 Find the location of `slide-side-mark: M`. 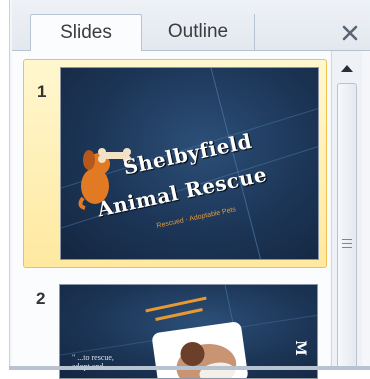

slide-side-mark: M is located at coordinates (299, 348).